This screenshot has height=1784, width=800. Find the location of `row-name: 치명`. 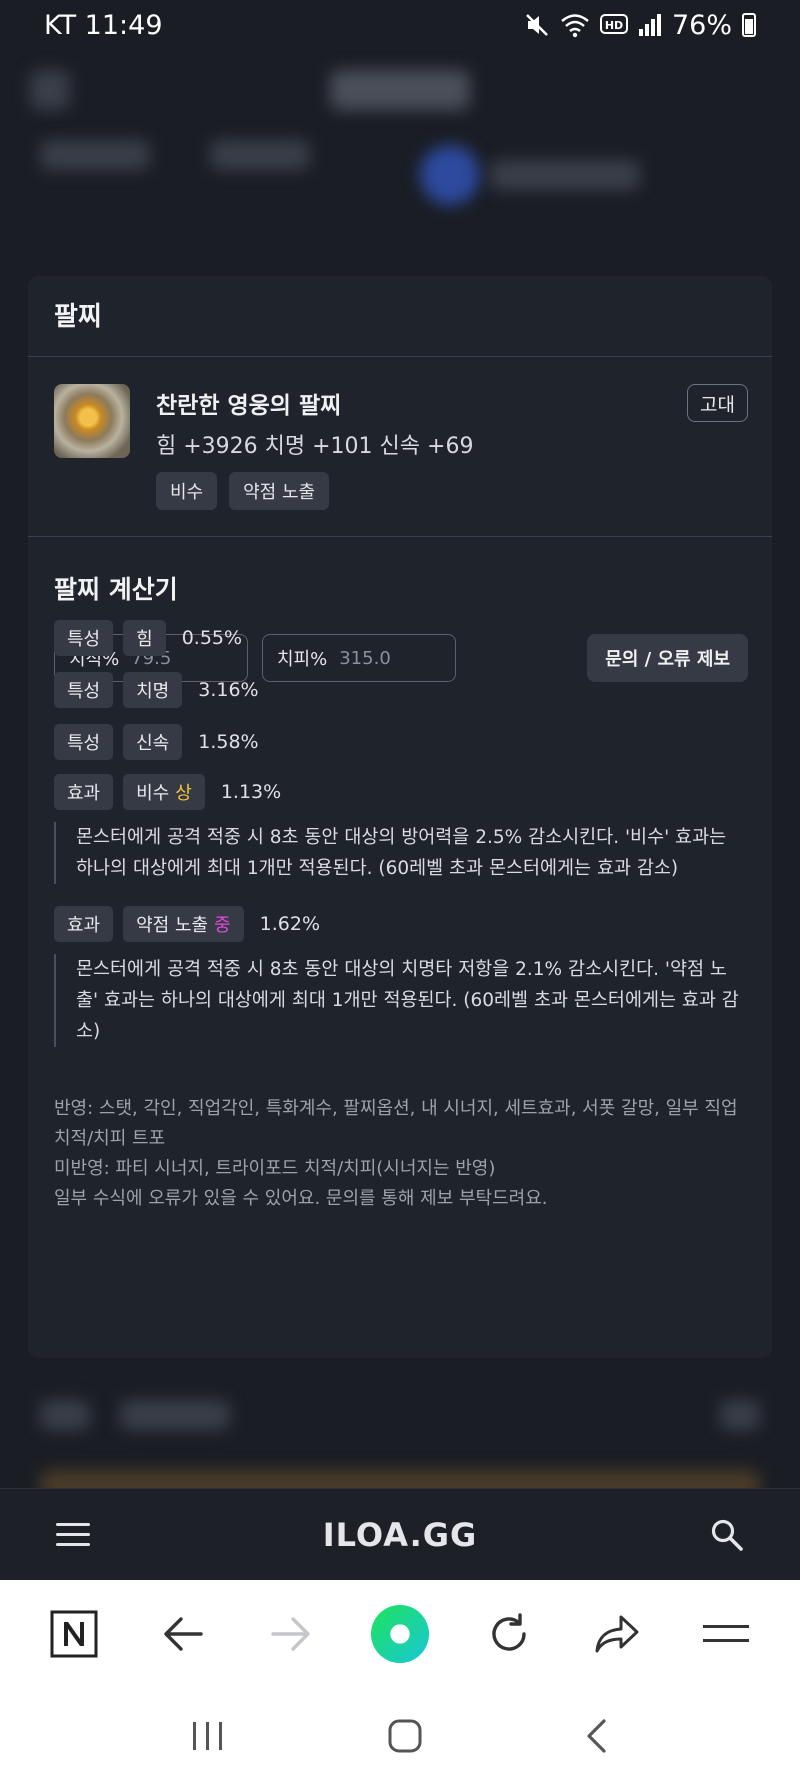

row-name: 치명 is located at coordinates (153, 690).